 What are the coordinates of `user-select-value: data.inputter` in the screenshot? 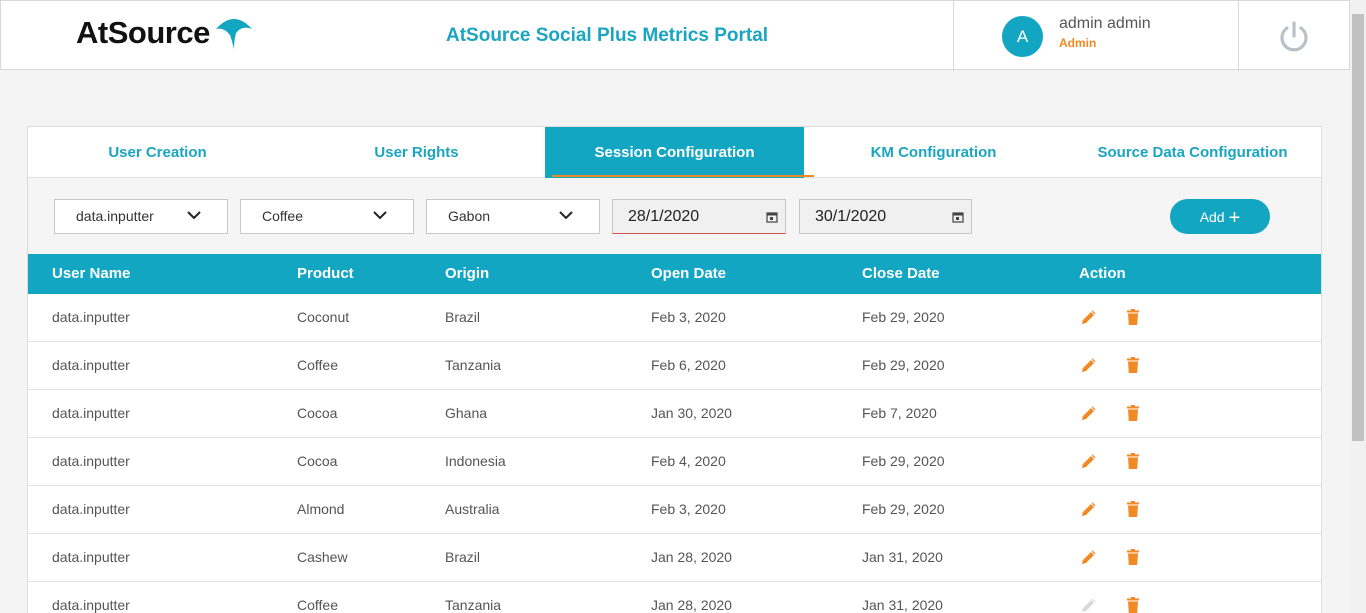 It's located at (115, 216).